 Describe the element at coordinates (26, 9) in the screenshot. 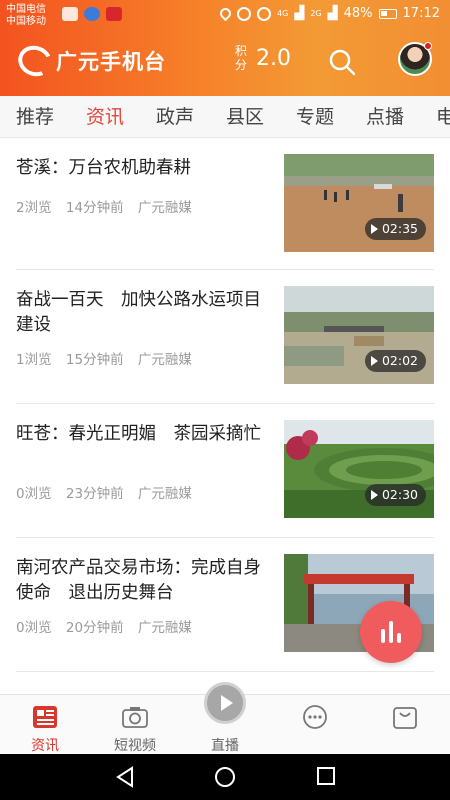

I see `carrier-1: 中国电信` at that location.